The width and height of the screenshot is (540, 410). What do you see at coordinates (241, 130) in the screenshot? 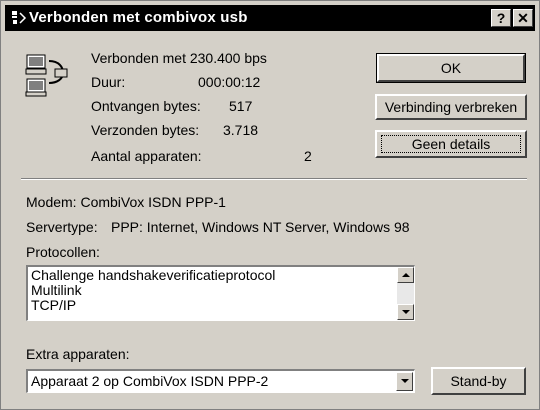
I see `sent-bytes-value: 3.718` at bounding box center [241, 130].